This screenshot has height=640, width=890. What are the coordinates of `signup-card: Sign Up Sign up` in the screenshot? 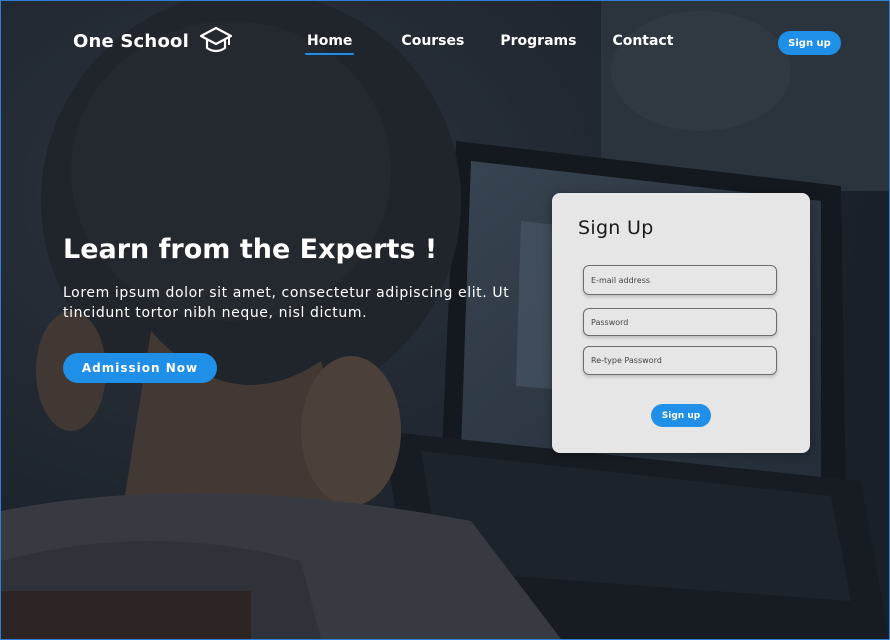 It's located at (681, 323).